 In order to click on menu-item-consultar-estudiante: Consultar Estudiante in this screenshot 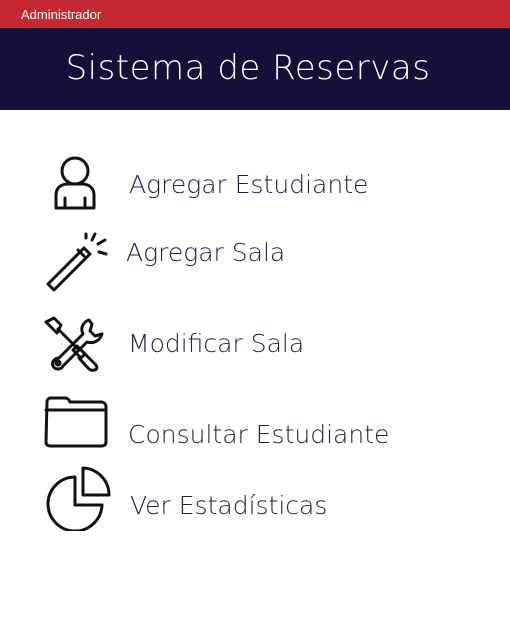, I will do `click(250, 428)`.